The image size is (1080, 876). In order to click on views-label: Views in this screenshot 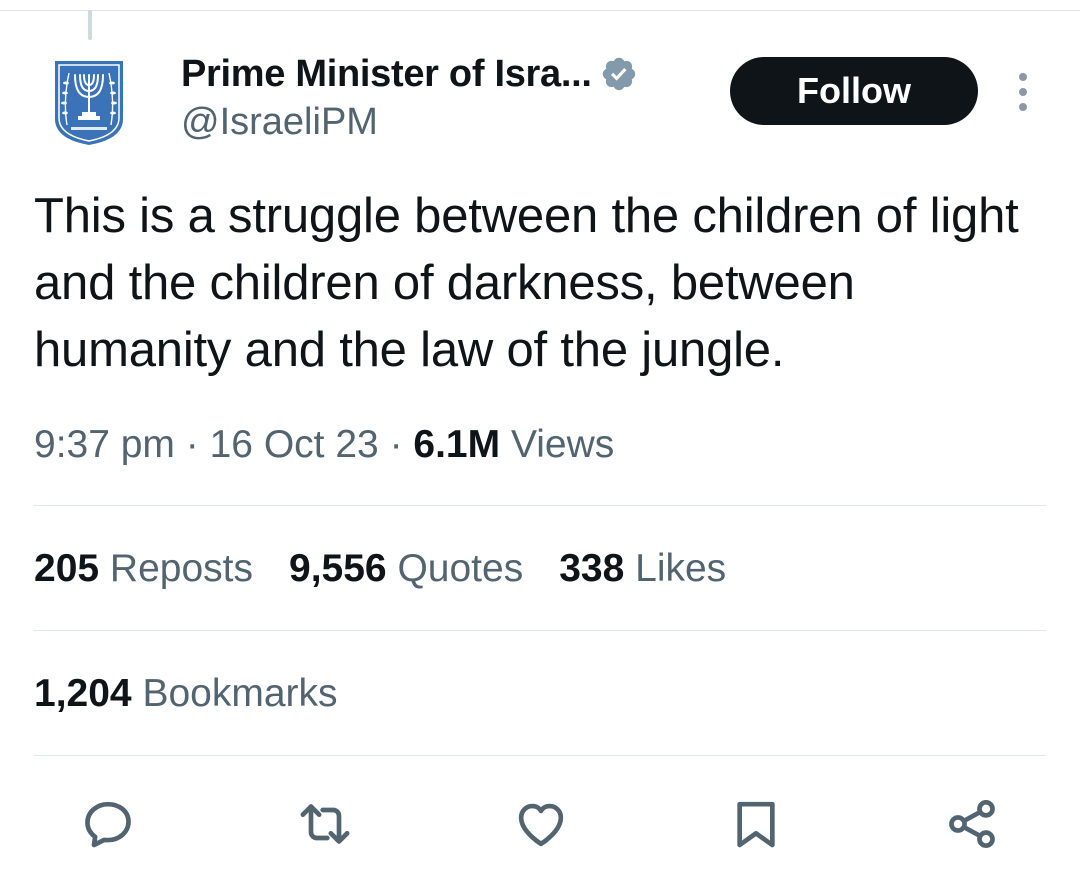, I will do `click(562, 444)`.